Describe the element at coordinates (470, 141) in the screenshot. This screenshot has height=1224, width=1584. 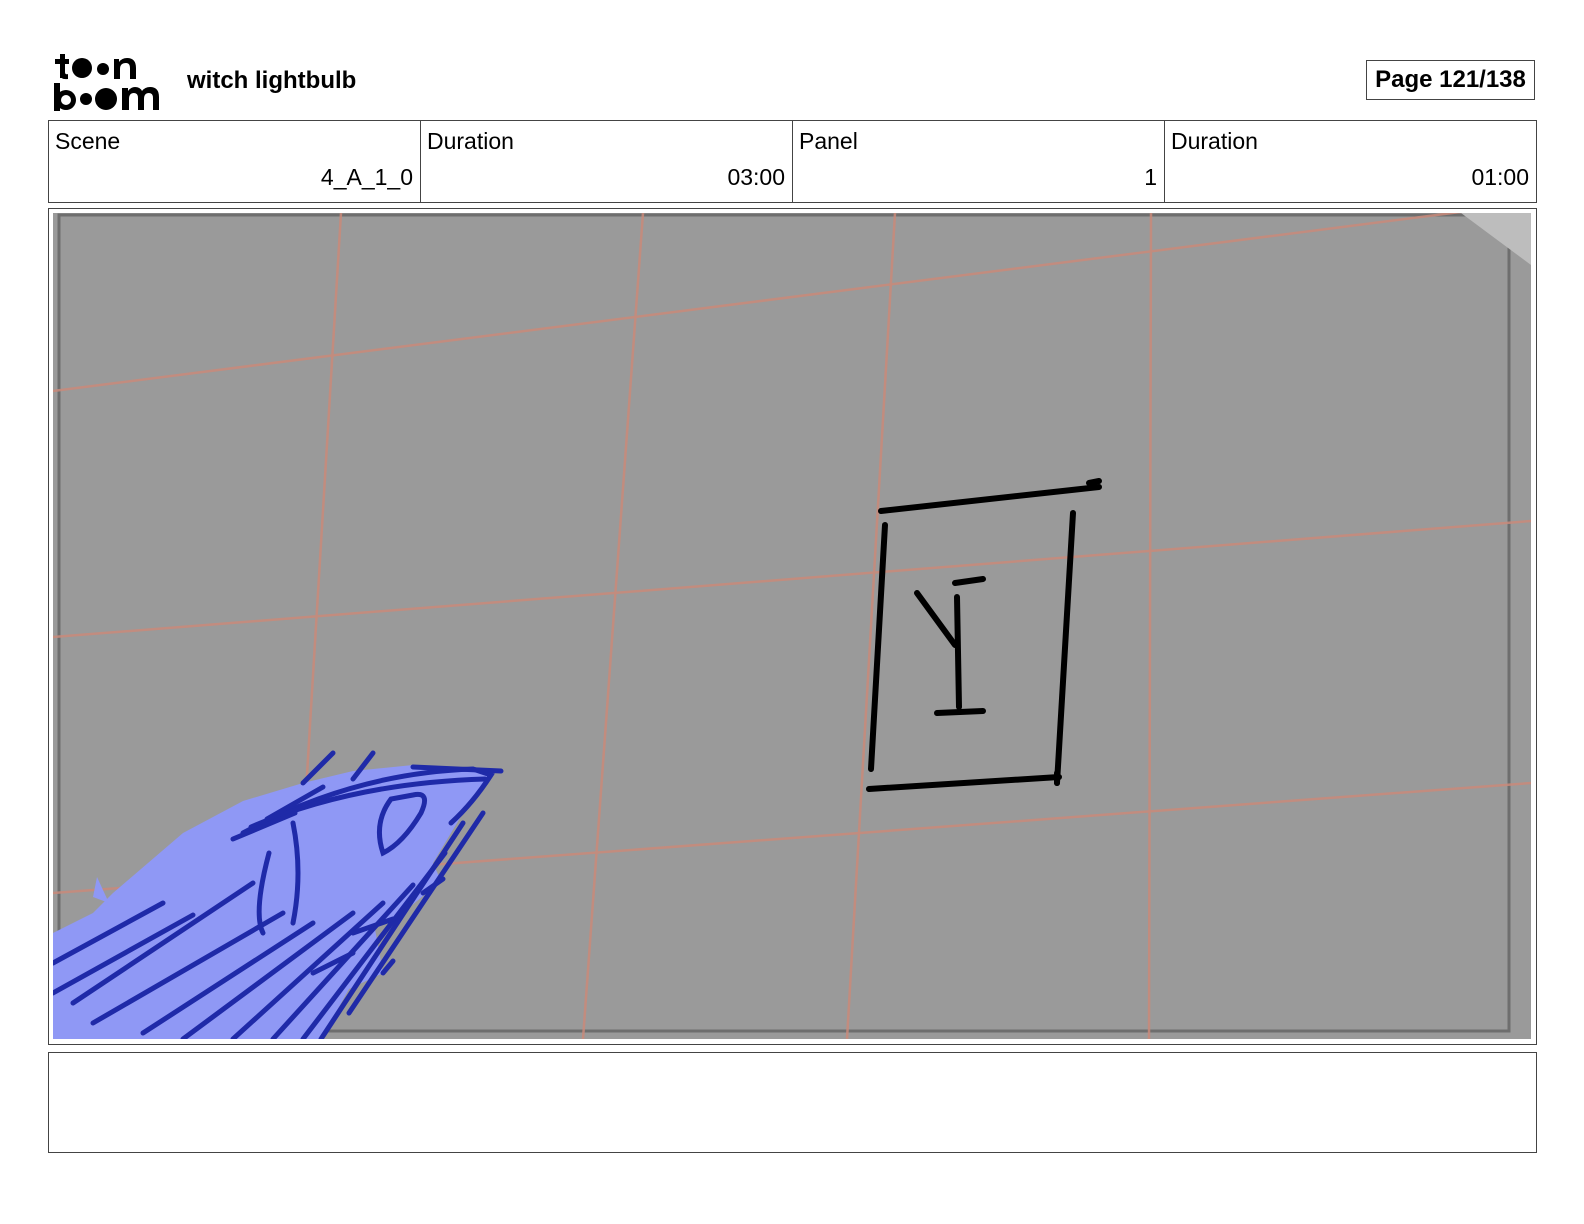
I see `scene-duration-label: Duration` at that location.